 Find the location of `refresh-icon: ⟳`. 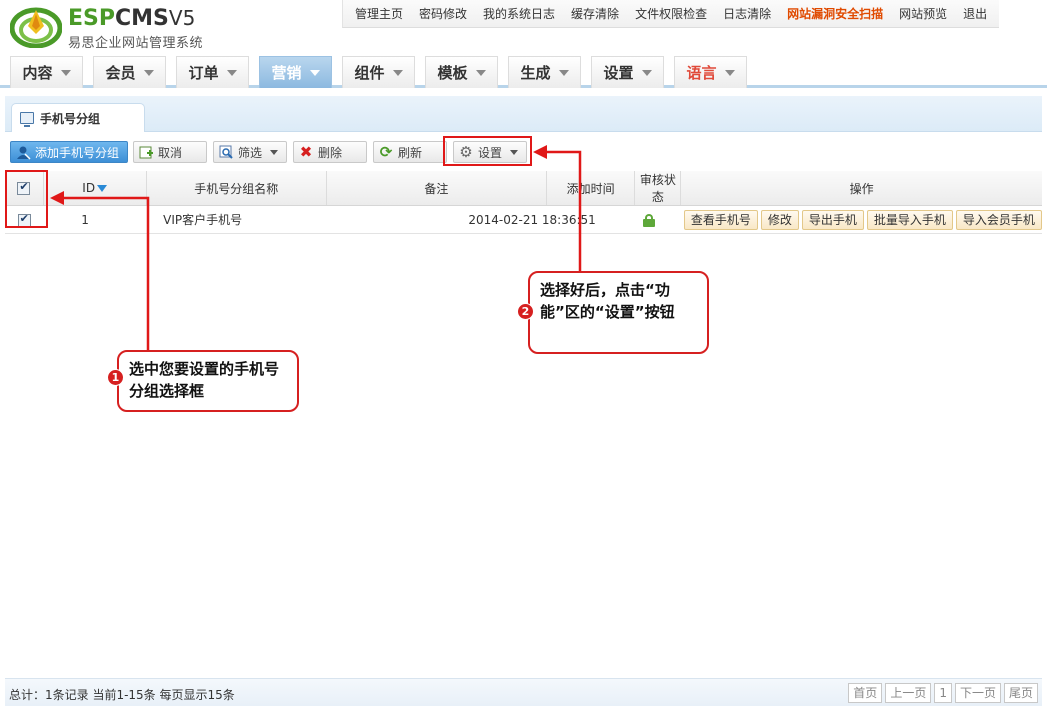

refresh-icon: ⟳ is located at coordinates (386, 152).